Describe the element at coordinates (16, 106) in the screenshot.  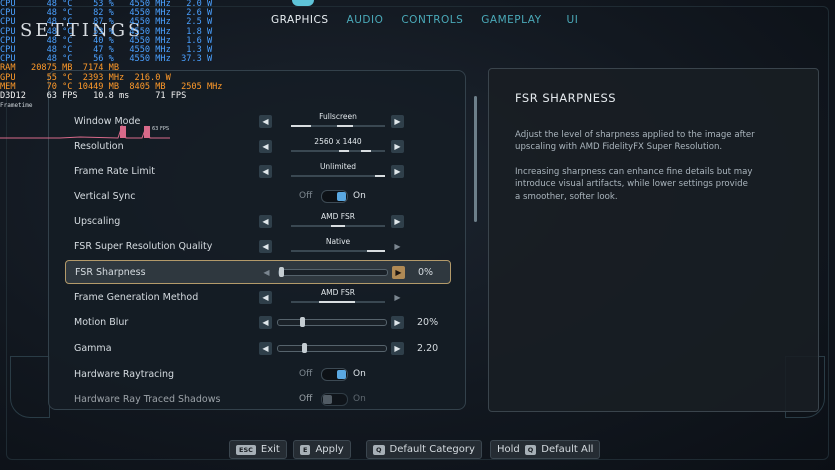
I see `frametime-label: Frametime` at that location.